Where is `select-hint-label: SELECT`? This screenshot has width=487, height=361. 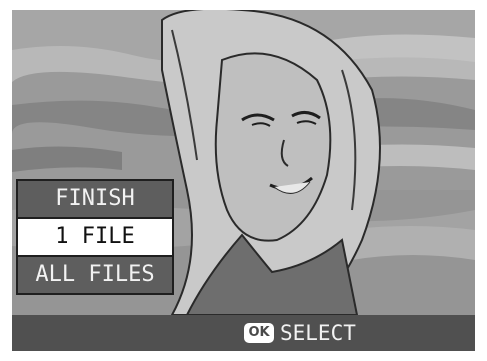 select-hint-label: SELECT is located at coordinates (318, 333).